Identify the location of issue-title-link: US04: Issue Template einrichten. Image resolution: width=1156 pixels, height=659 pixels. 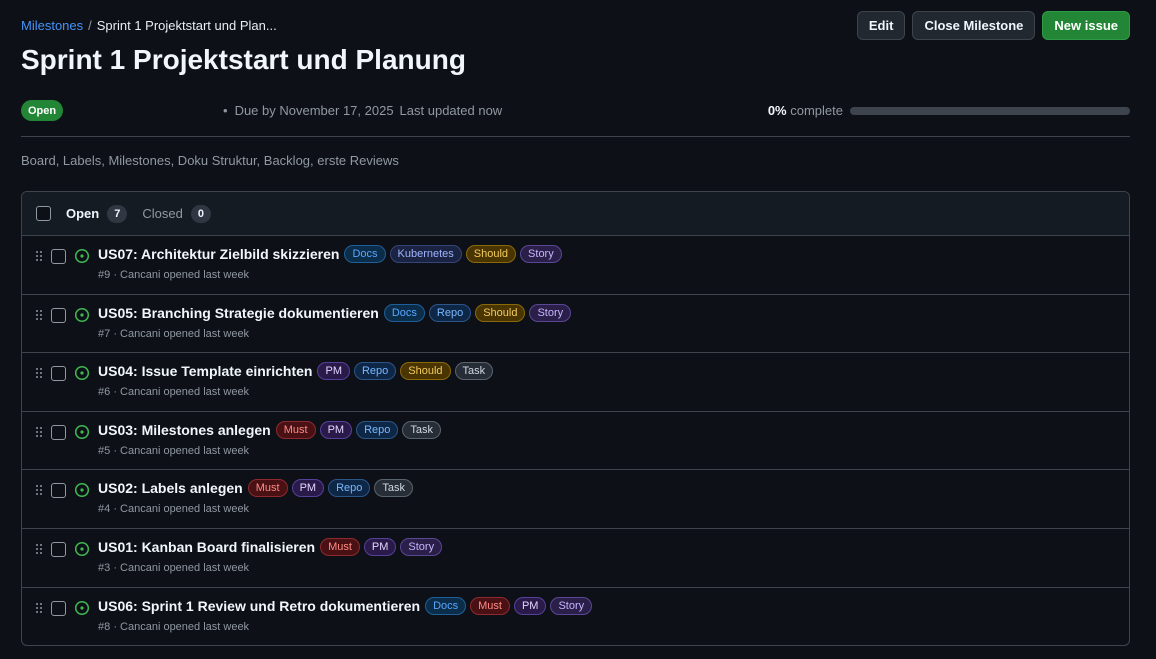
(205, 371).